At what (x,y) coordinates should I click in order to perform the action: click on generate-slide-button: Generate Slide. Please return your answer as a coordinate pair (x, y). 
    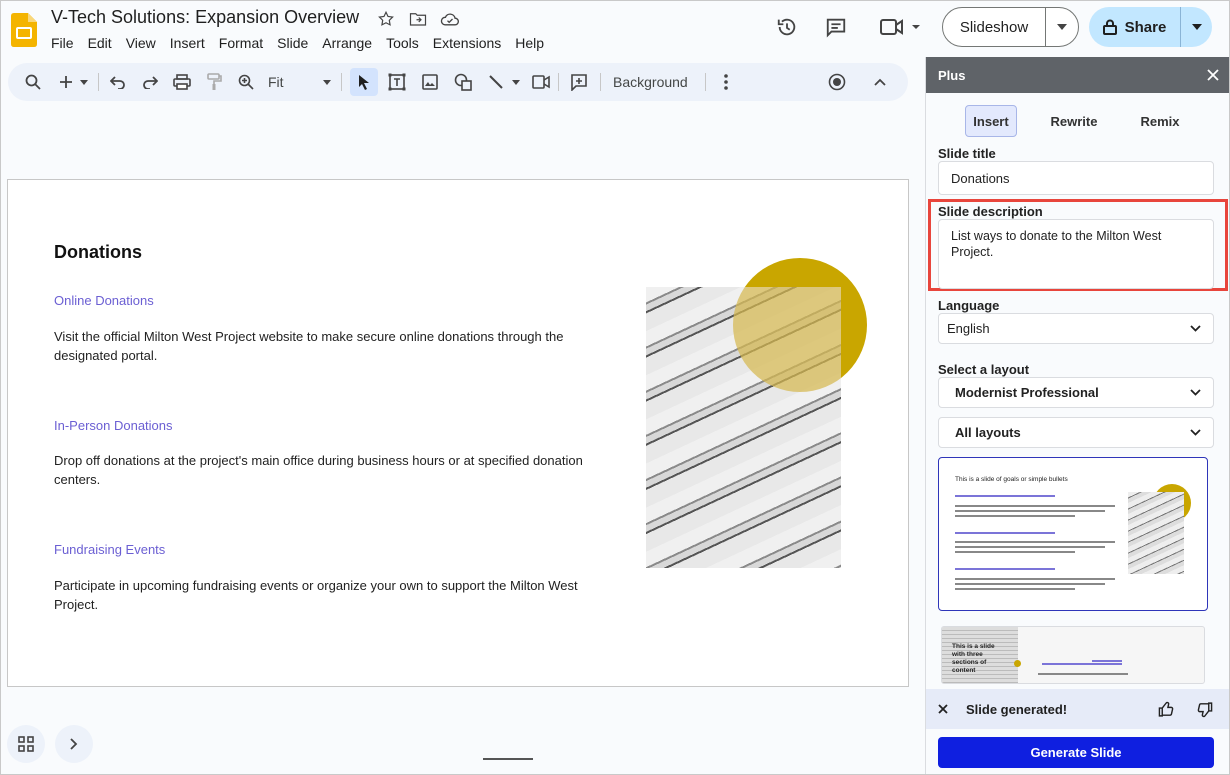
    Looking at the image, I should click on (1076, 752).